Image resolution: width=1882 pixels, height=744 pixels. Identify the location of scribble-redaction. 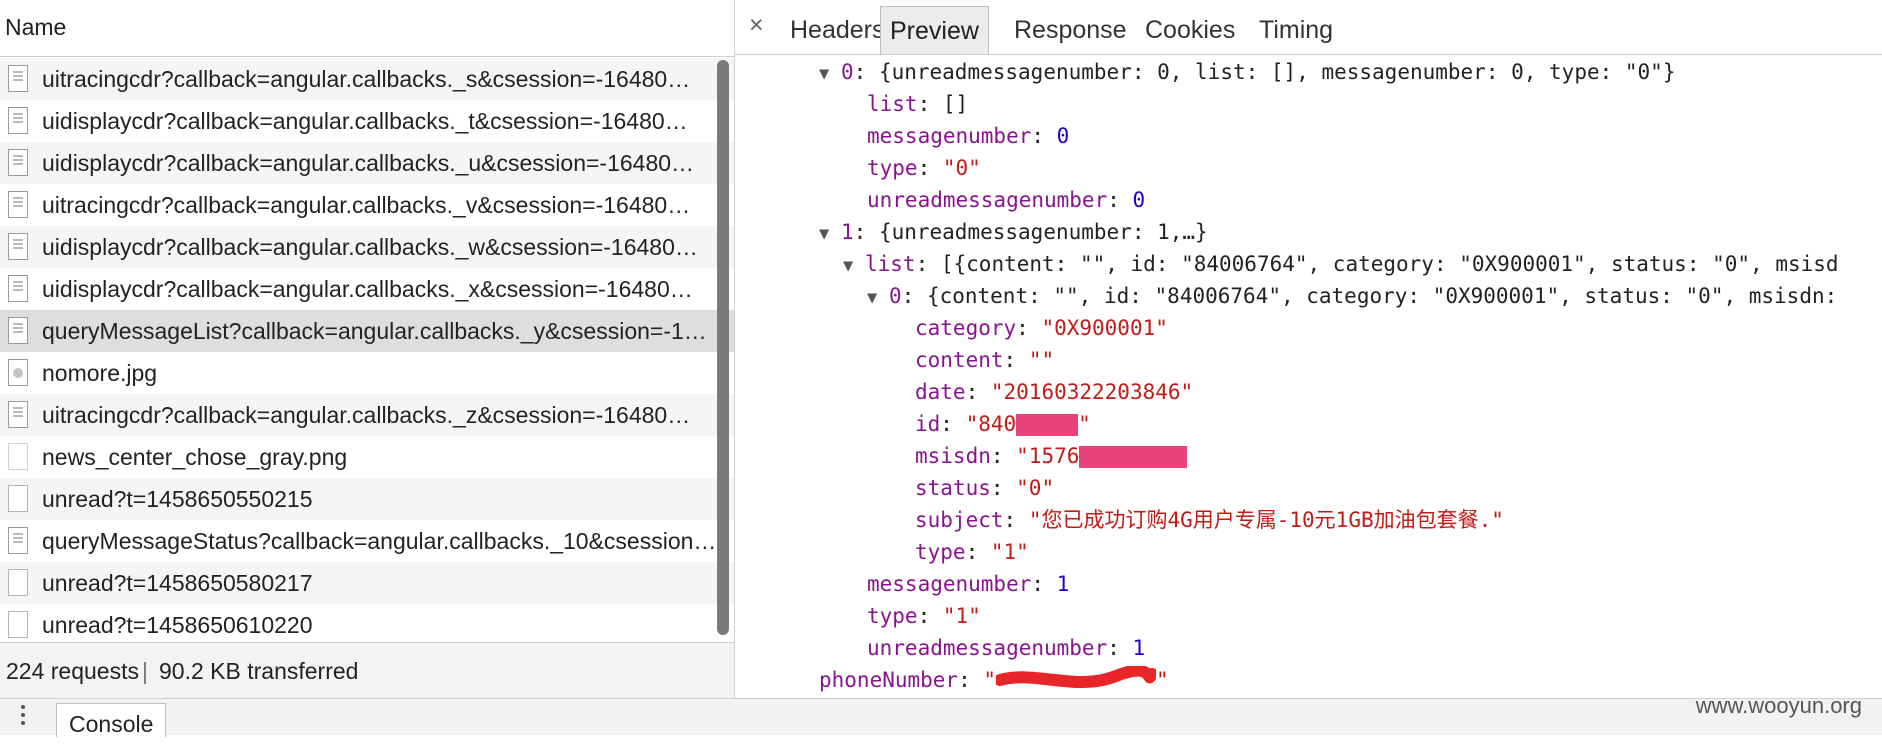
(1076, 676).